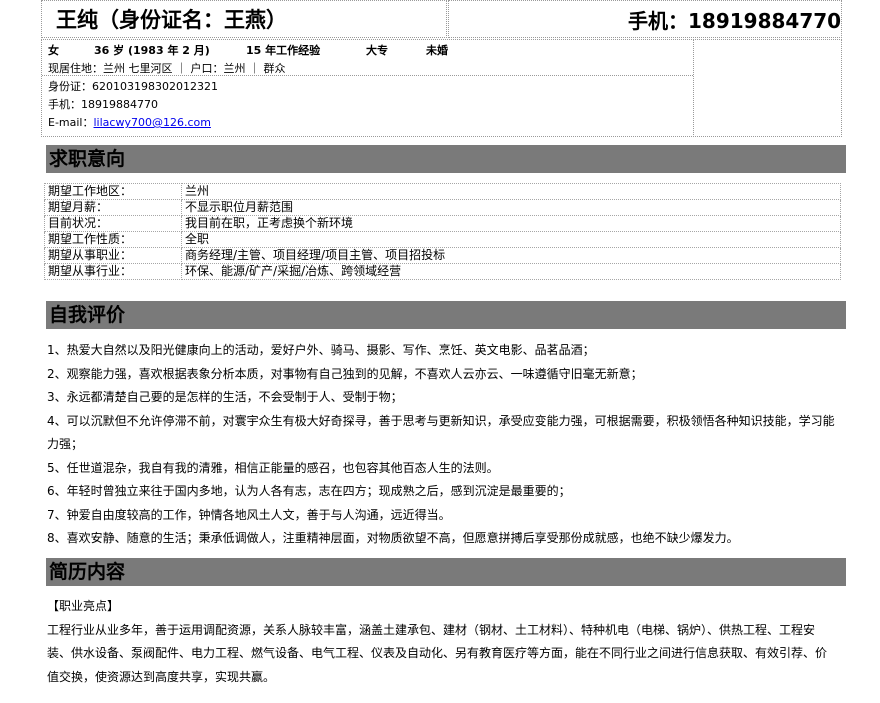 The width and height of the screenshot is (880, 703). Describe the element at coordinates (113, 207) in the screenshot. I see `intent-key: 期望月薪：` at that location.